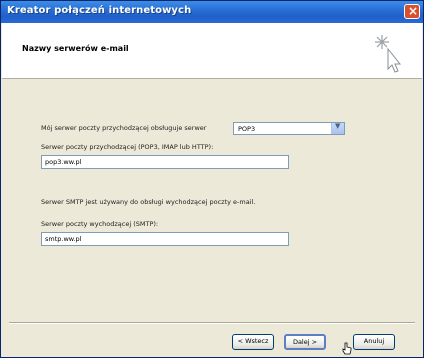  Describe the element at coordinates (347, 348) in the screenshot. I see `hand-cursor-icon` at that location.